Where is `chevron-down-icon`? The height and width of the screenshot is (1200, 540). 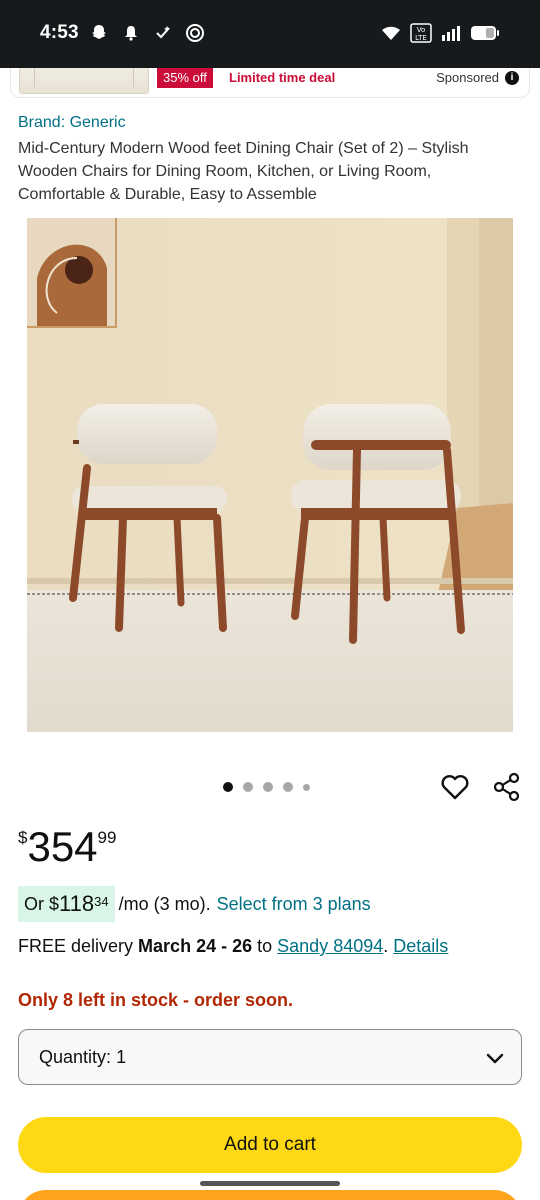
chevron-down-icon is located at coordinates (495, 1058).